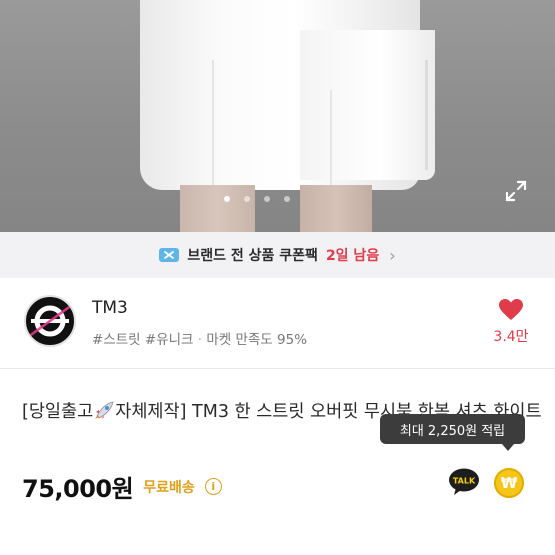  I want to click on section-divider, so click(277, 368).